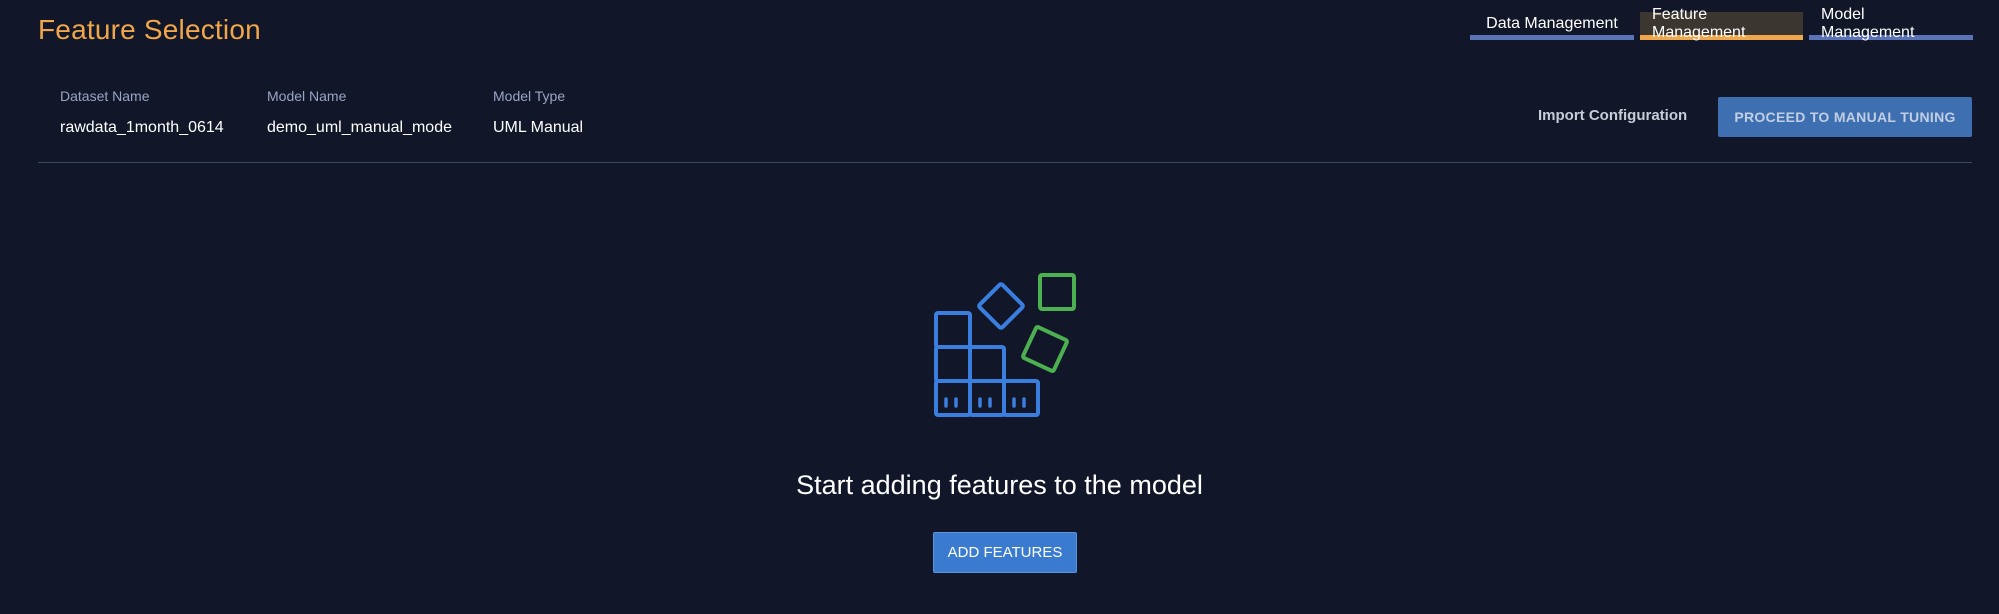  Describe the element at coordinates (1005, 162) in the screenshot. I see `header-divider` at that location.